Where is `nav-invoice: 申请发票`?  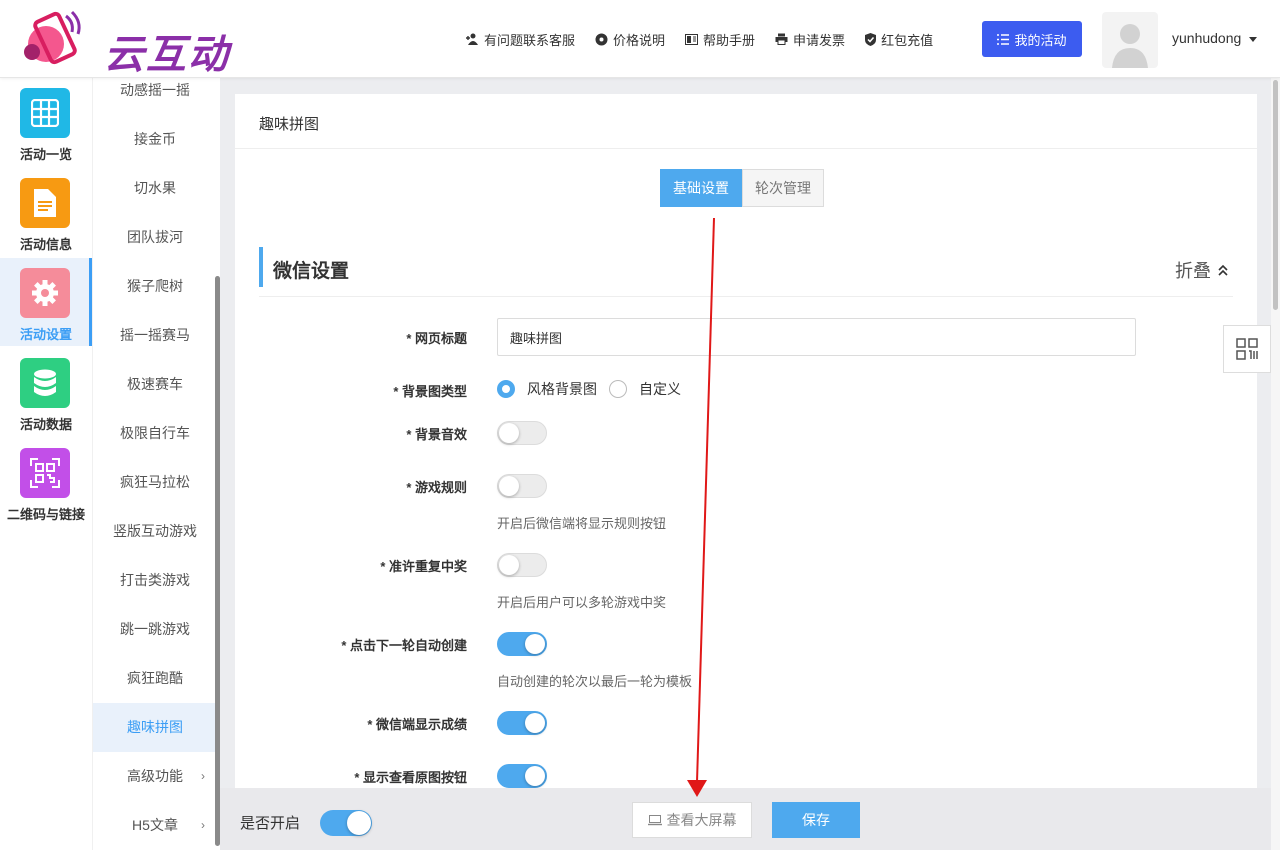 nav-invoice: 申请发票 is located at coordinates (810, 39).